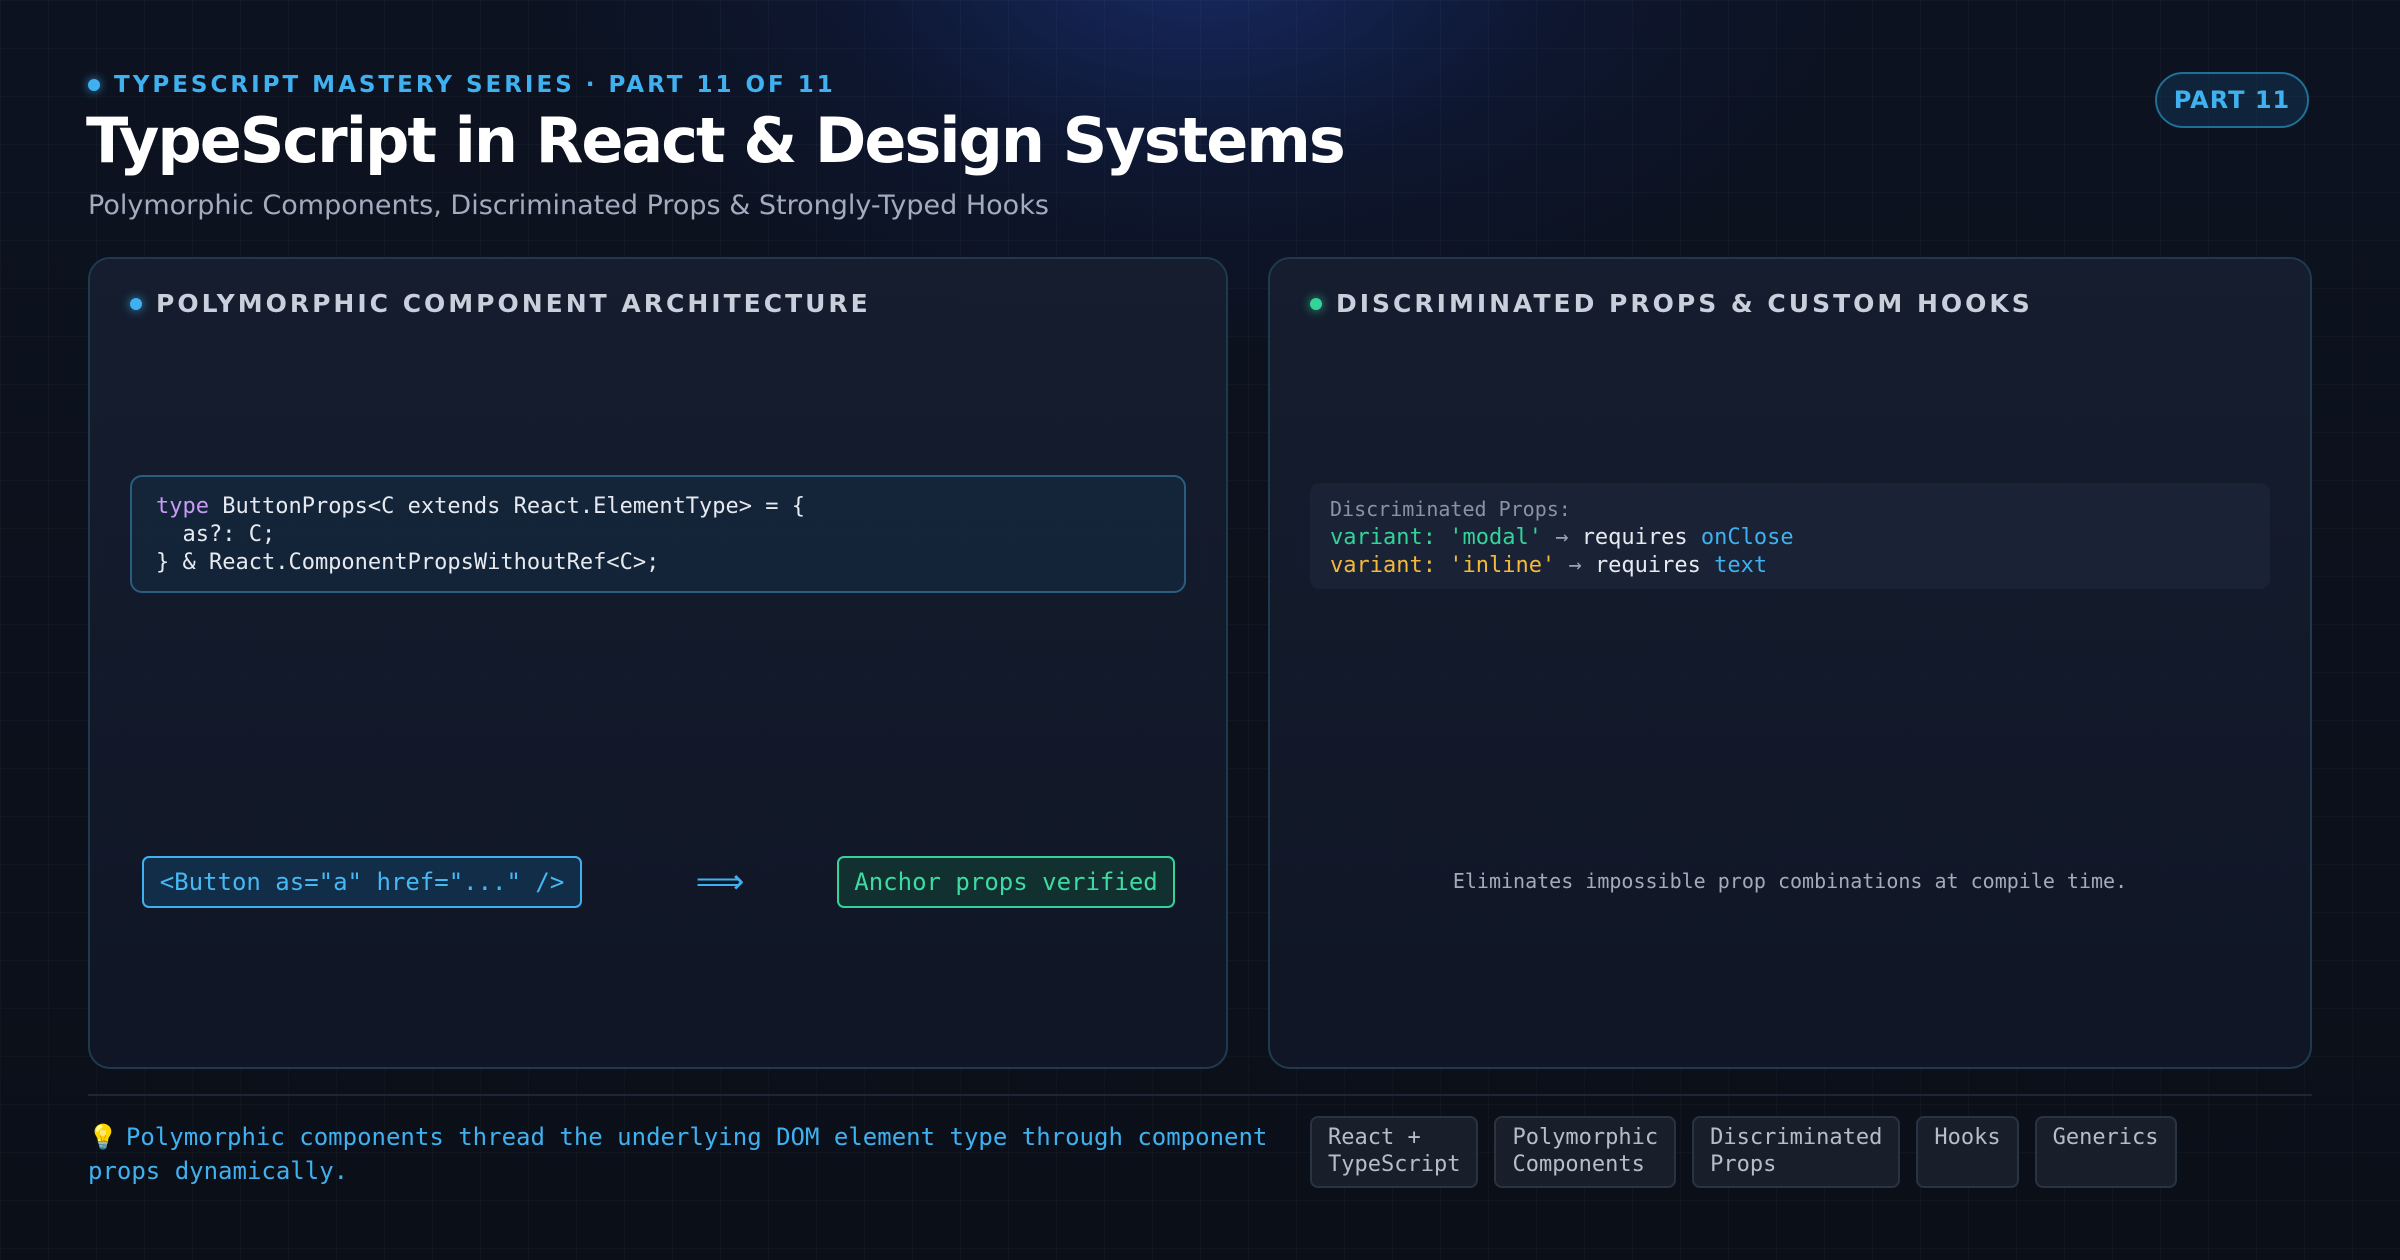 This screenshot has width=2400, height=1260. I want to click on panel-heading-text: POLYMORPHIC COMPONENT ARCHITECTURE, so click(513, 303).